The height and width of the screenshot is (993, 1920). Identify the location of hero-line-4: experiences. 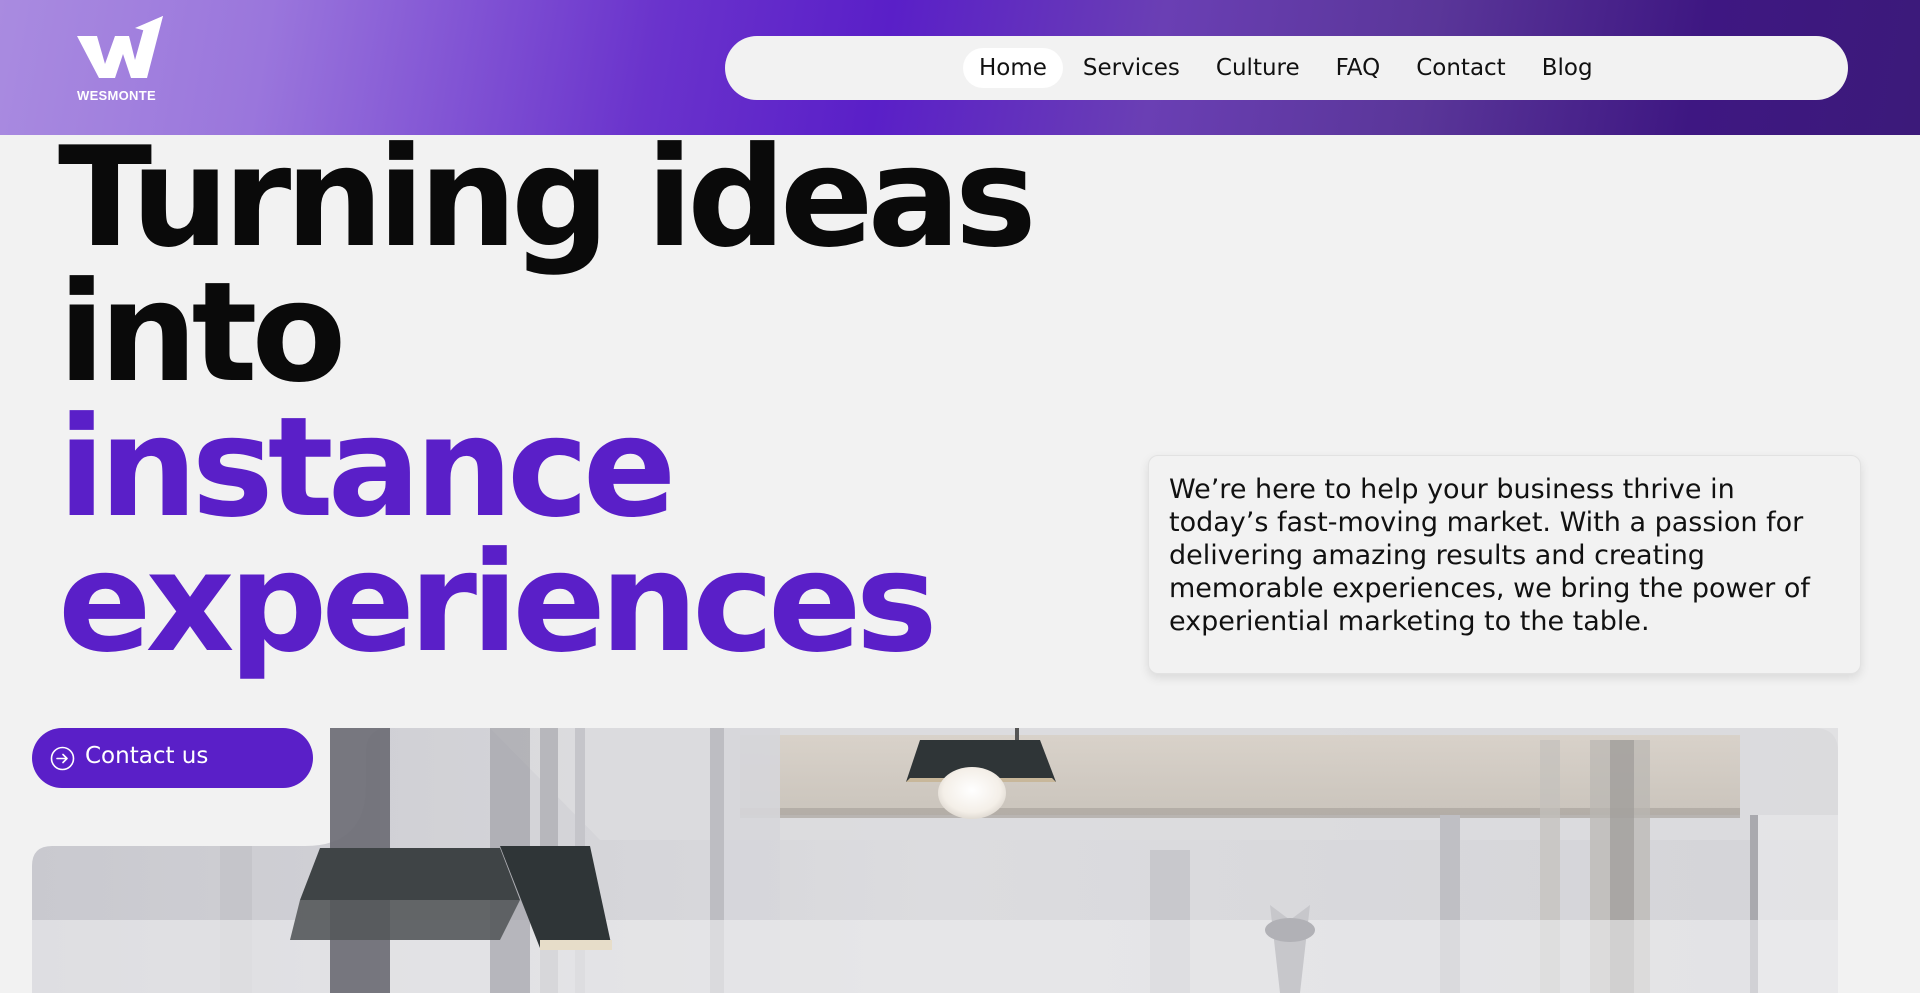
(498, 602).